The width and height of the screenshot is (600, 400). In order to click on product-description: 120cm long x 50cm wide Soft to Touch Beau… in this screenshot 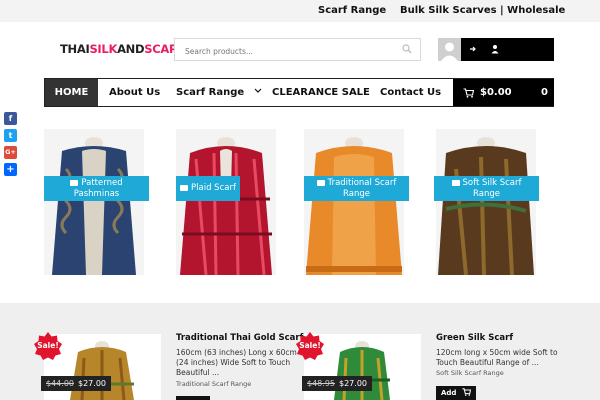, I will do `click(497, 357)`.